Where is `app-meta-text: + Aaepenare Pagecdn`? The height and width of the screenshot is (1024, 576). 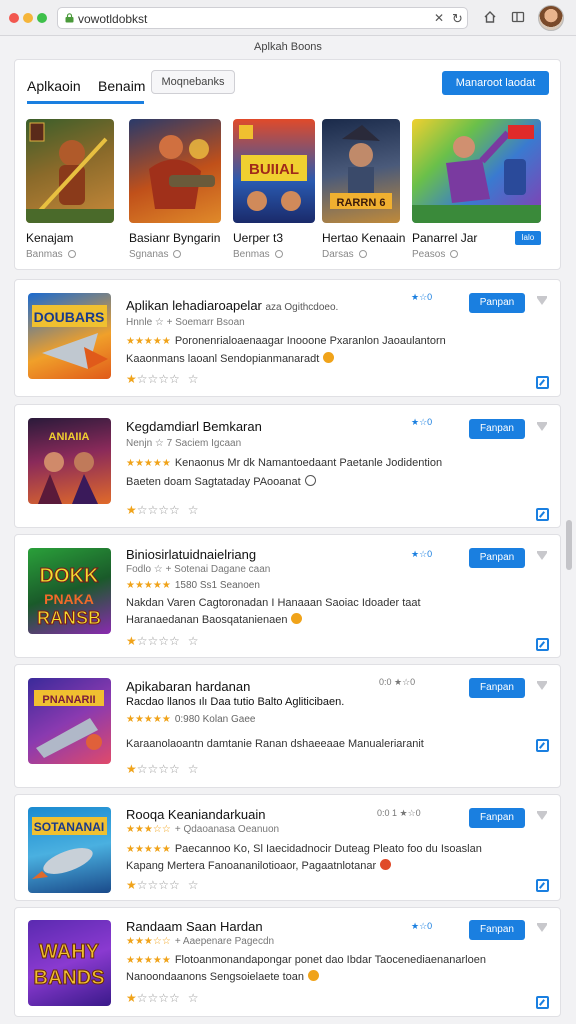
app-meta-text: + Aaepenare Pagecdn is located at coordinates (224, 941).